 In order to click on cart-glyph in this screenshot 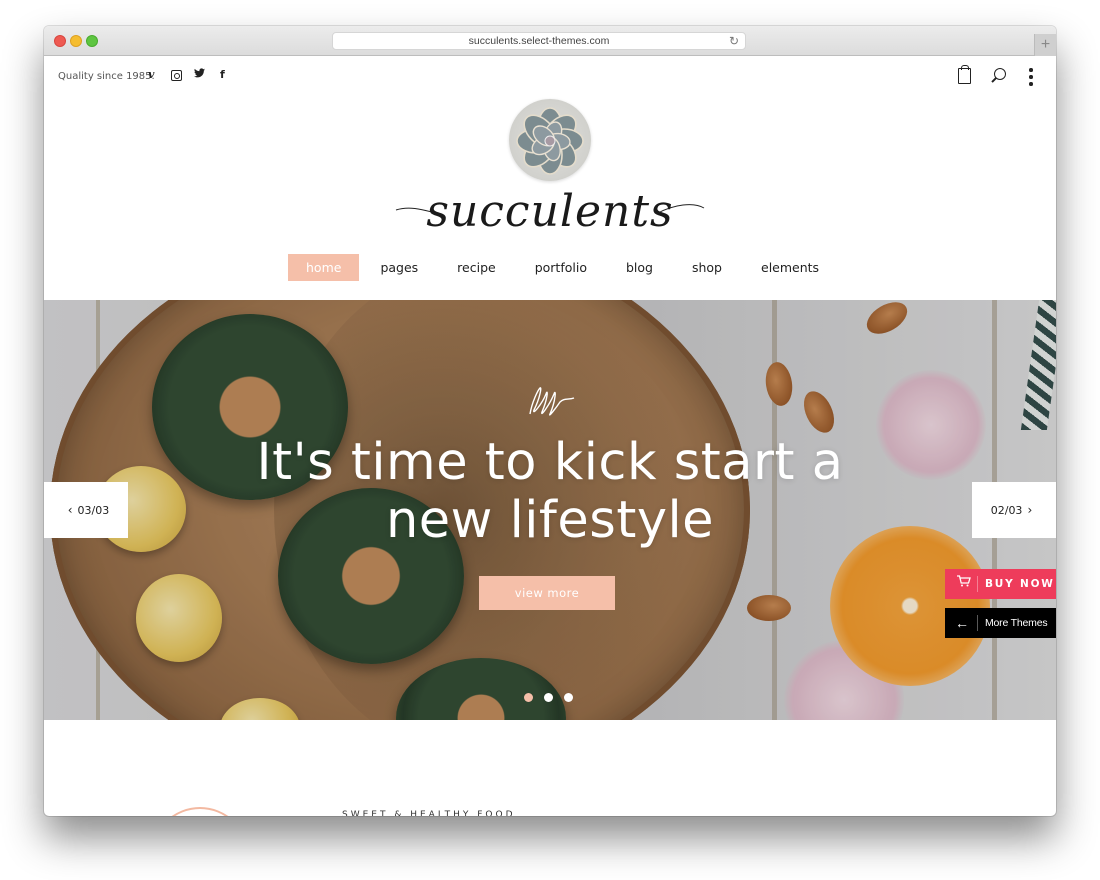, I will do `click(964, 581)`.